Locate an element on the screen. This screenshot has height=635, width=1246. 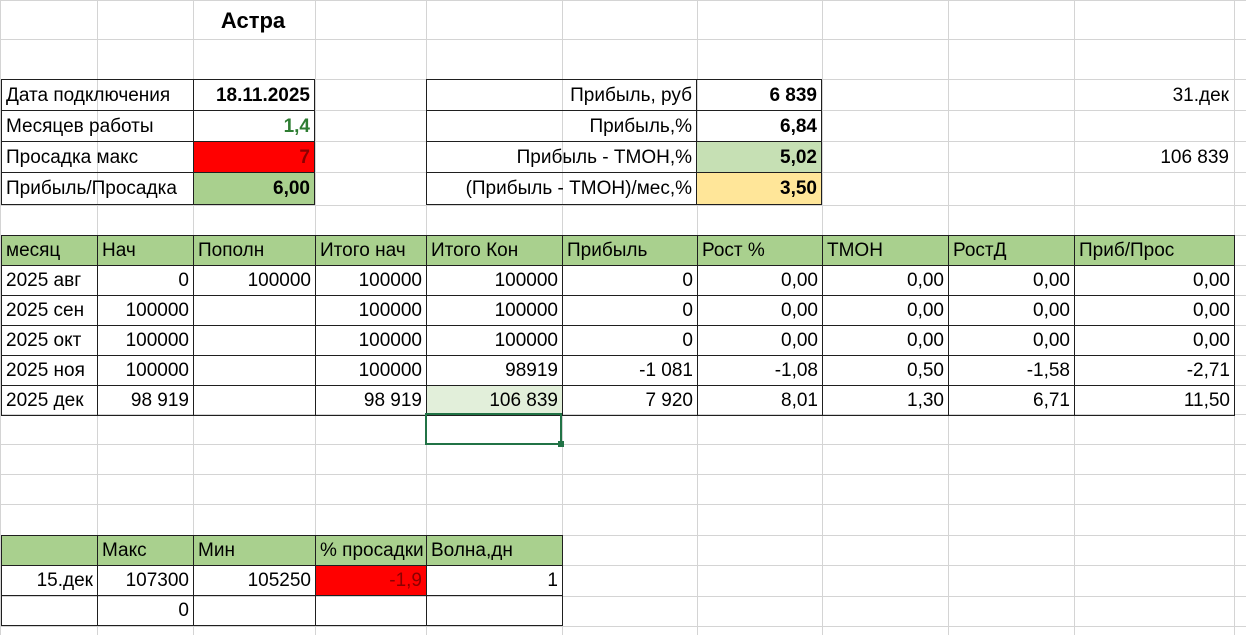
wave-header-cell is located at coordinates (49, 550).